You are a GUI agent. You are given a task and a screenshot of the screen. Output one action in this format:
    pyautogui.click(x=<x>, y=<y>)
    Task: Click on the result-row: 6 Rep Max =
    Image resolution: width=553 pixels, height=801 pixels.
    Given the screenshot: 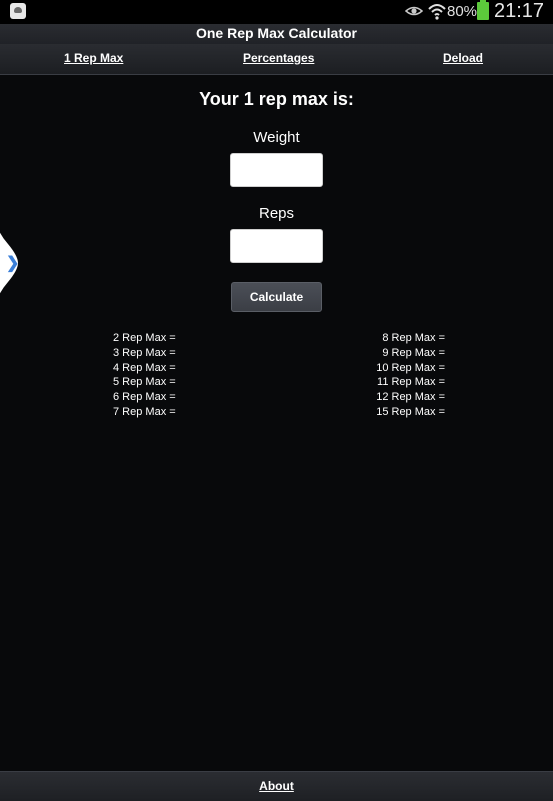 What is the action you would take?
    pyautogui.click(x=144, y=397)
    